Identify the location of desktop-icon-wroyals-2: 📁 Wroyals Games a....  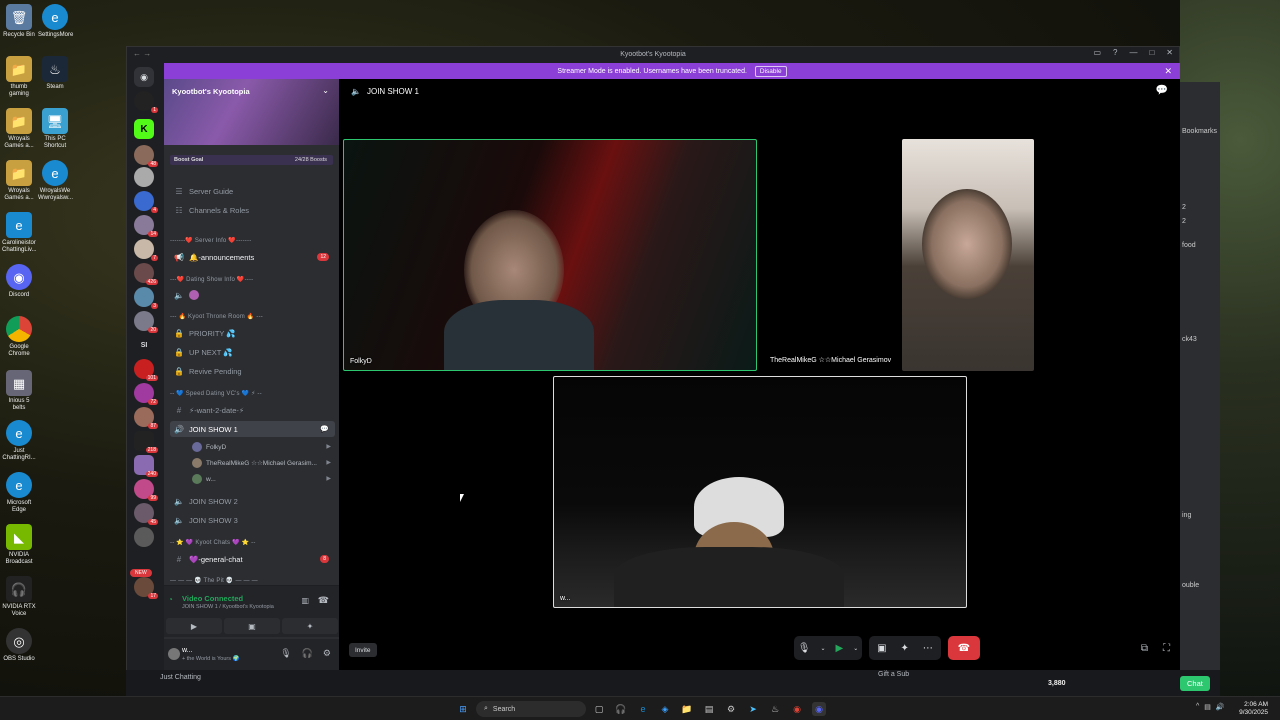
(19, 181).